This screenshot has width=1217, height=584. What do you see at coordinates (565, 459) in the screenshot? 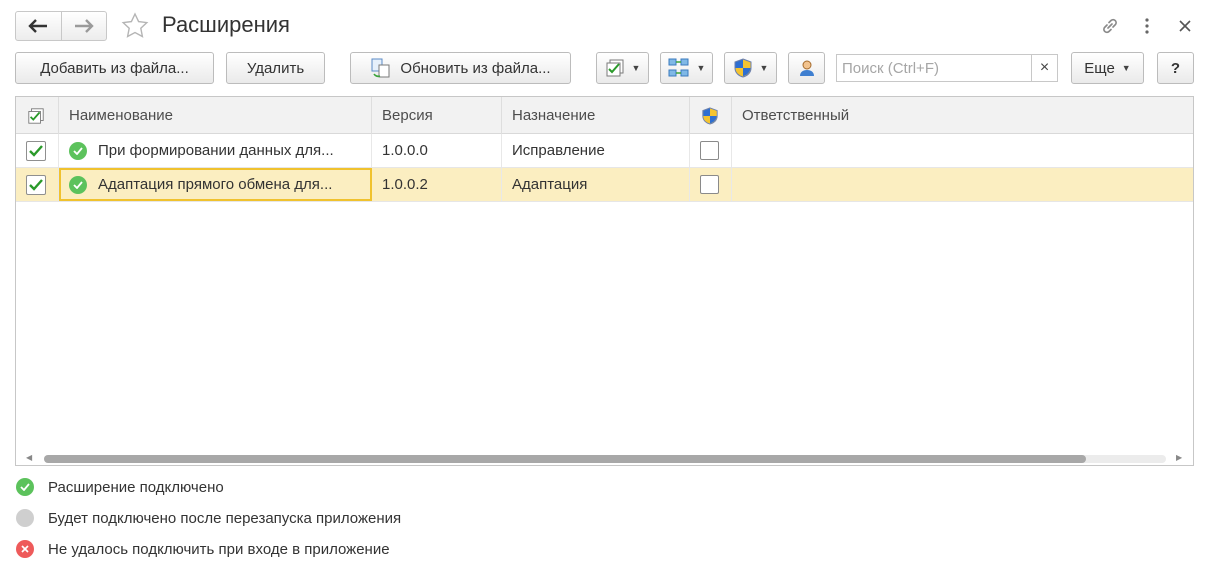
I see `scroll-thumb` at bounding box center [565, 459].